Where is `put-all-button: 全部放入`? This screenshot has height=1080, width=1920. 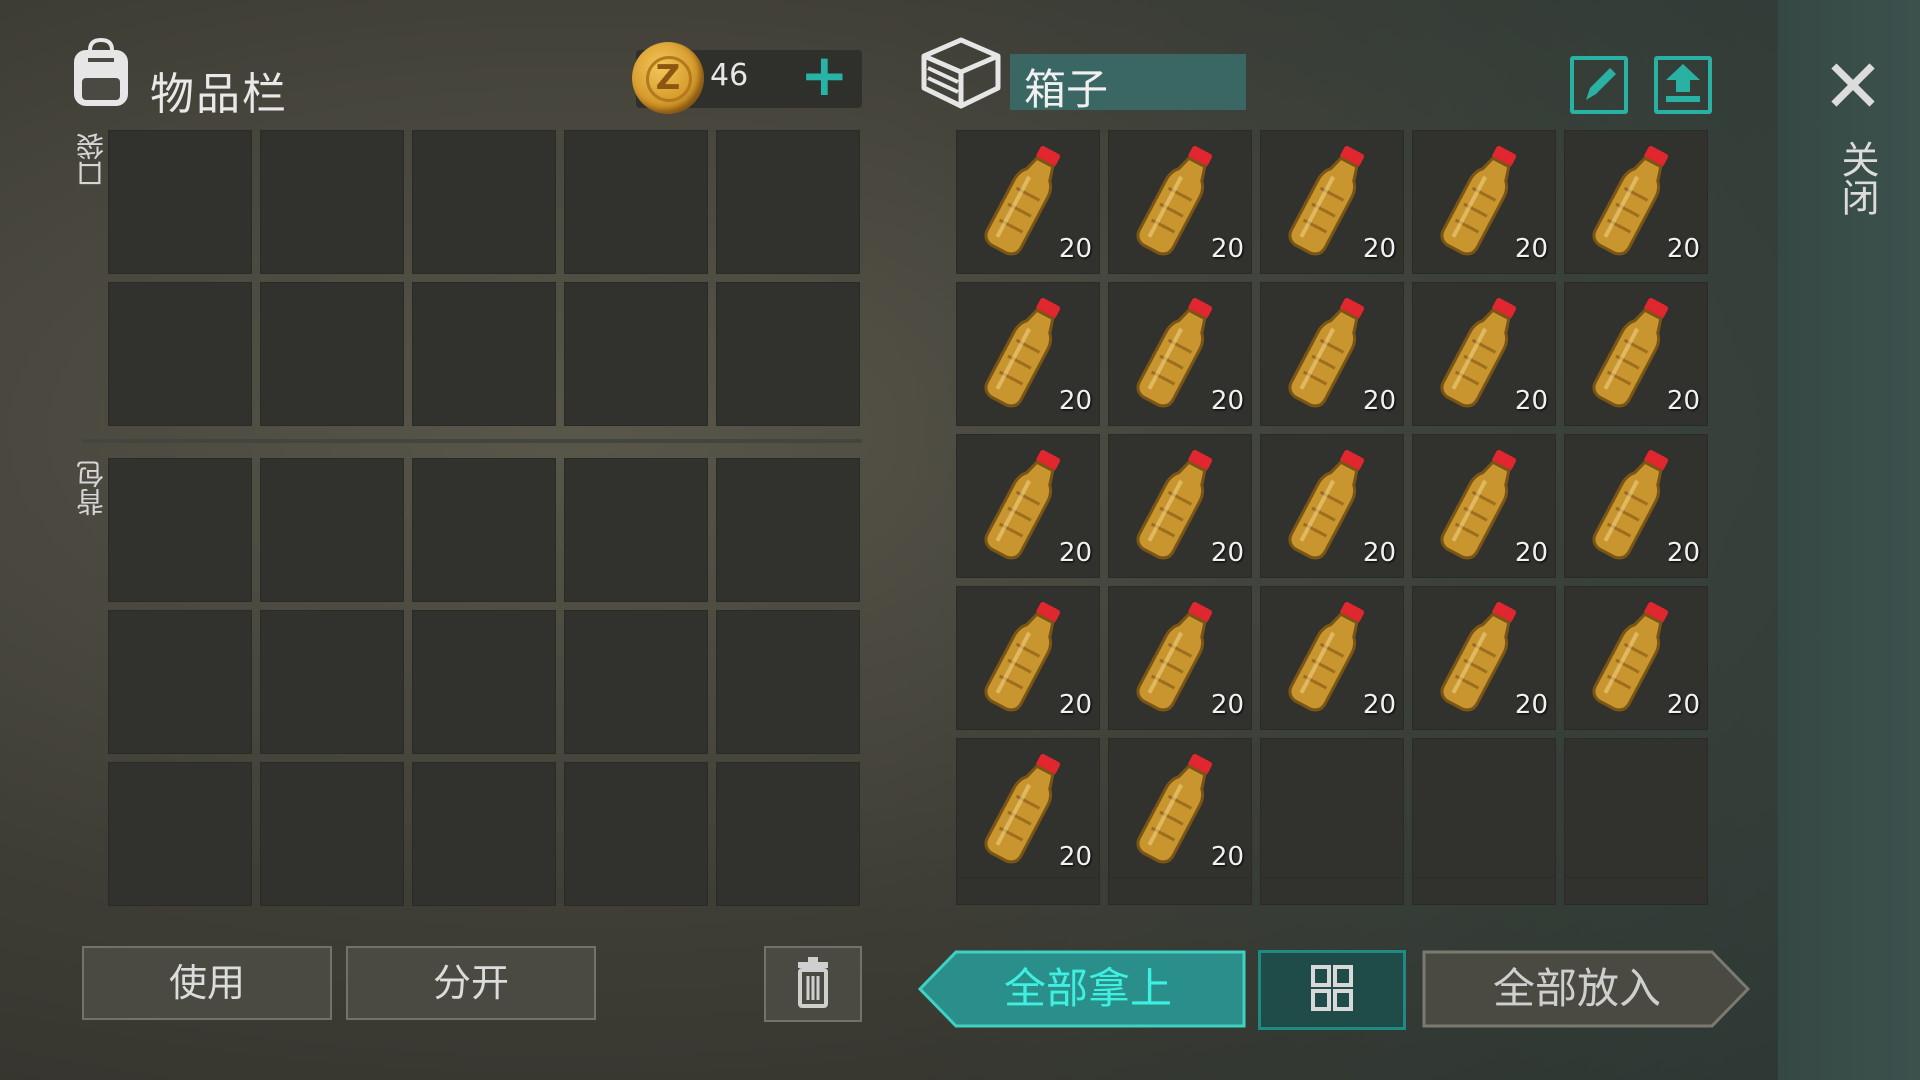 put-all-button: 全部放入 is located at coordinates (1587, 989).